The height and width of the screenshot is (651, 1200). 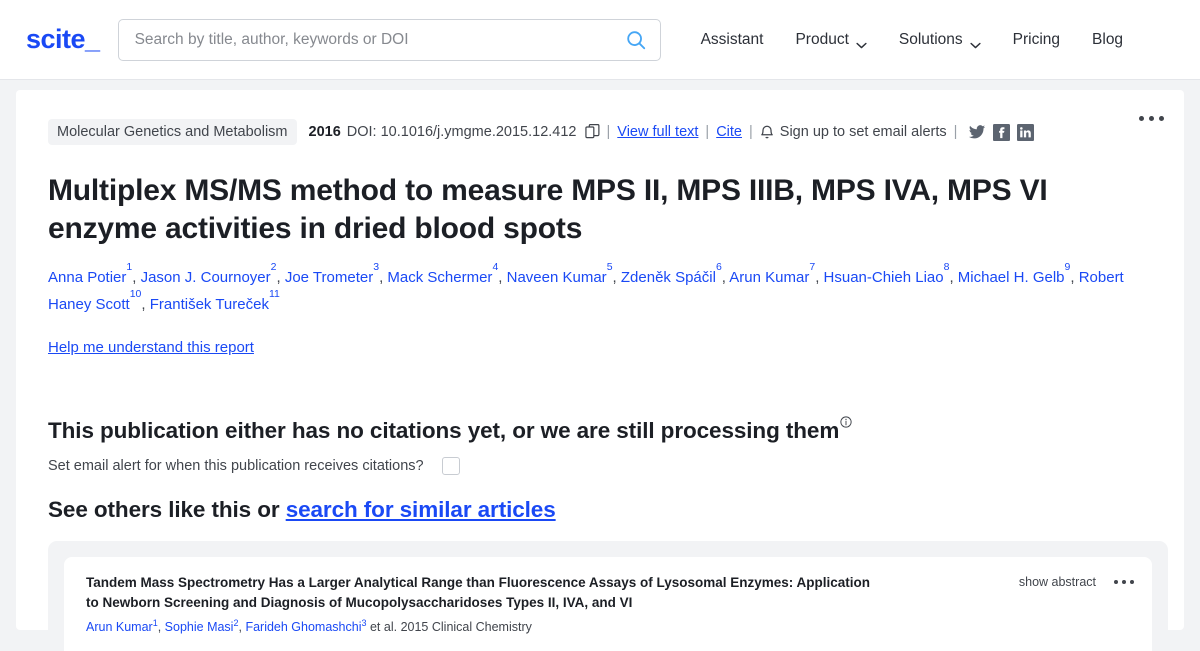 What do you see at coordinates (977, 132) in the screenshot?
I see `twitter-icon` at bounding box center [977, 132].